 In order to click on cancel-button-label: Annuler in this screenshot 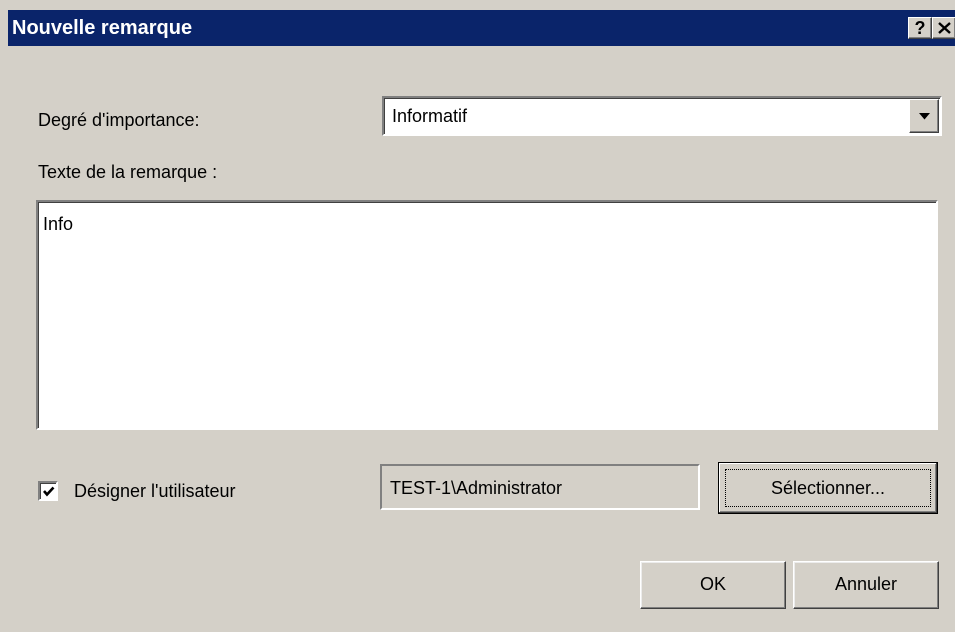, I will do `click(866, 584)`.